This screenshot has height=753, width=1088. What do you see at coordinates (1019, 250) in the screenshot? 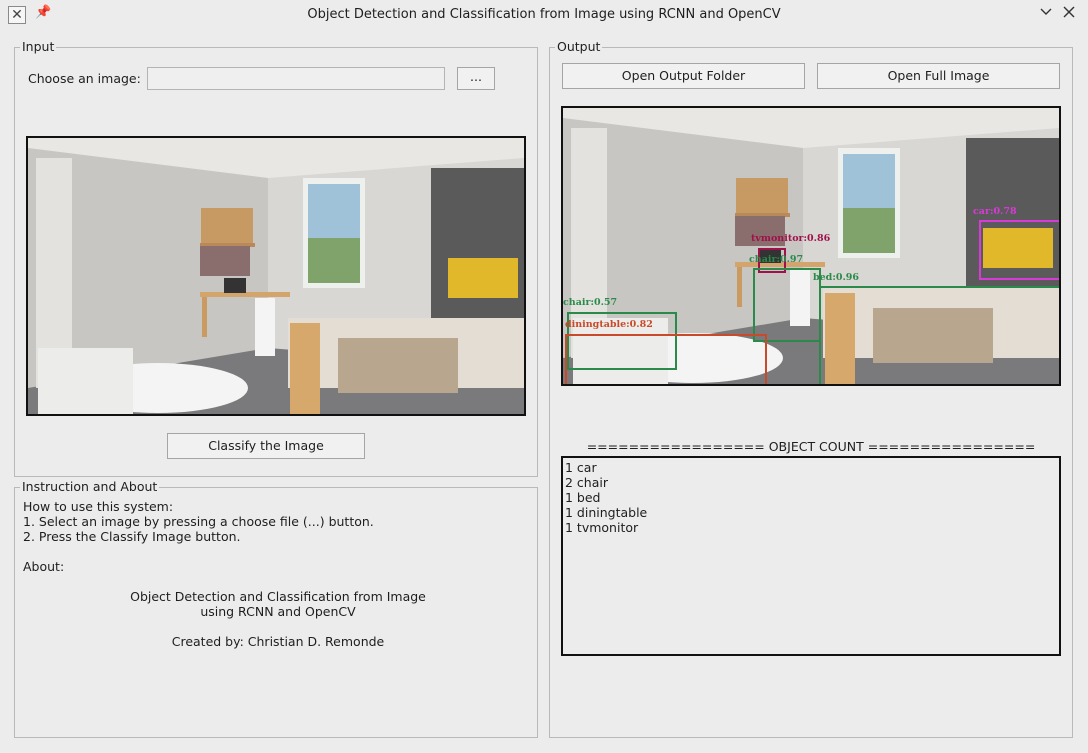
I see `detection-box-car` at bounding box center [1019, 250].